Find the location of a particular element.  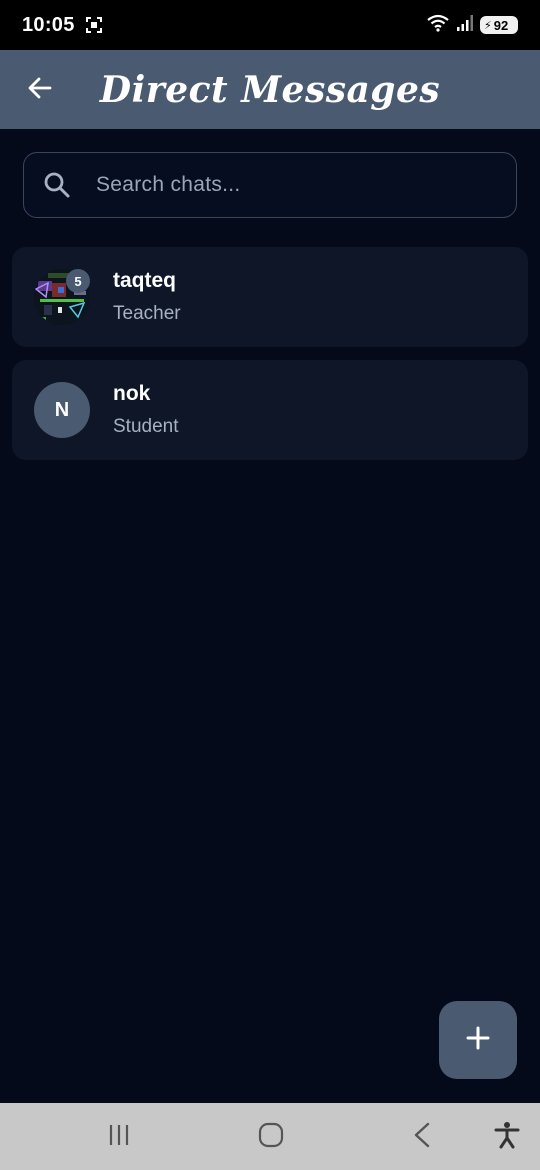

back-button is located at coordinates (40, 90).